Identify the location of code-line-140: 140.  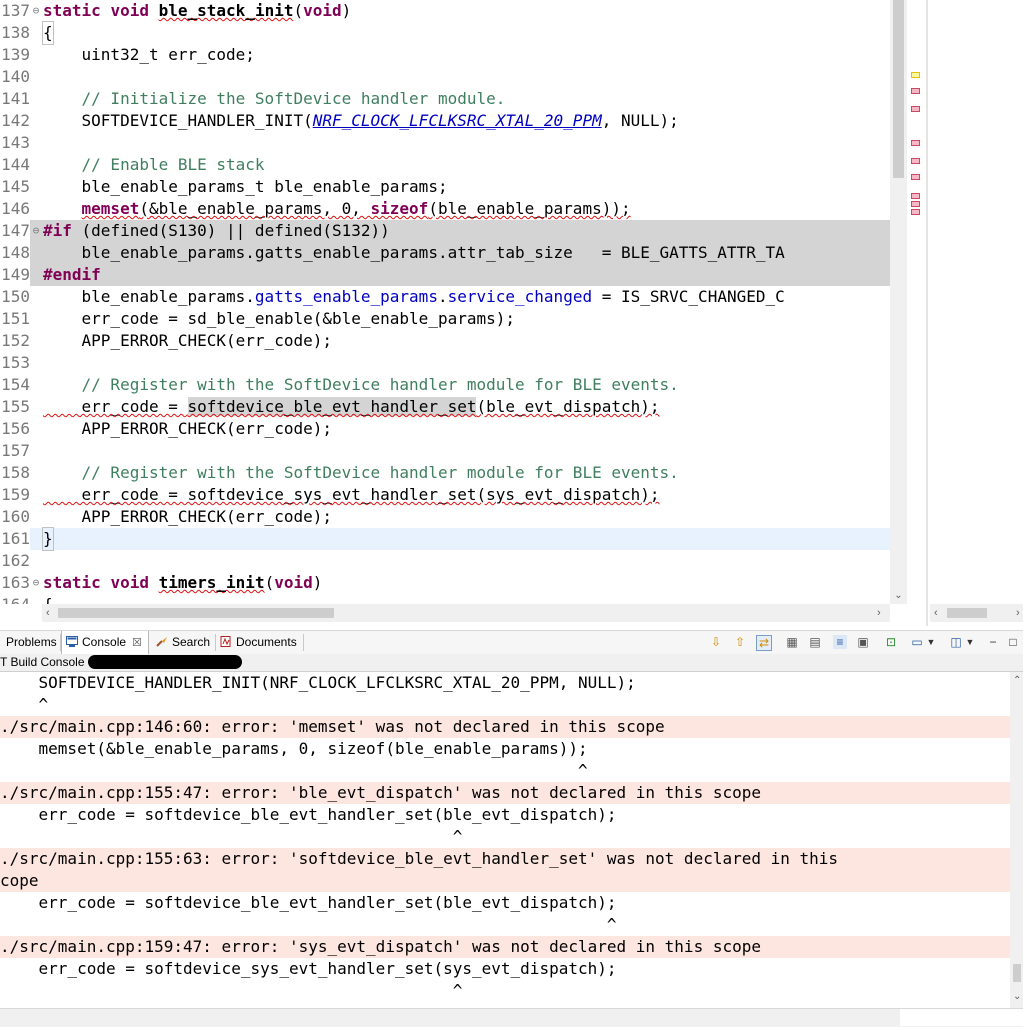
(446, 77).